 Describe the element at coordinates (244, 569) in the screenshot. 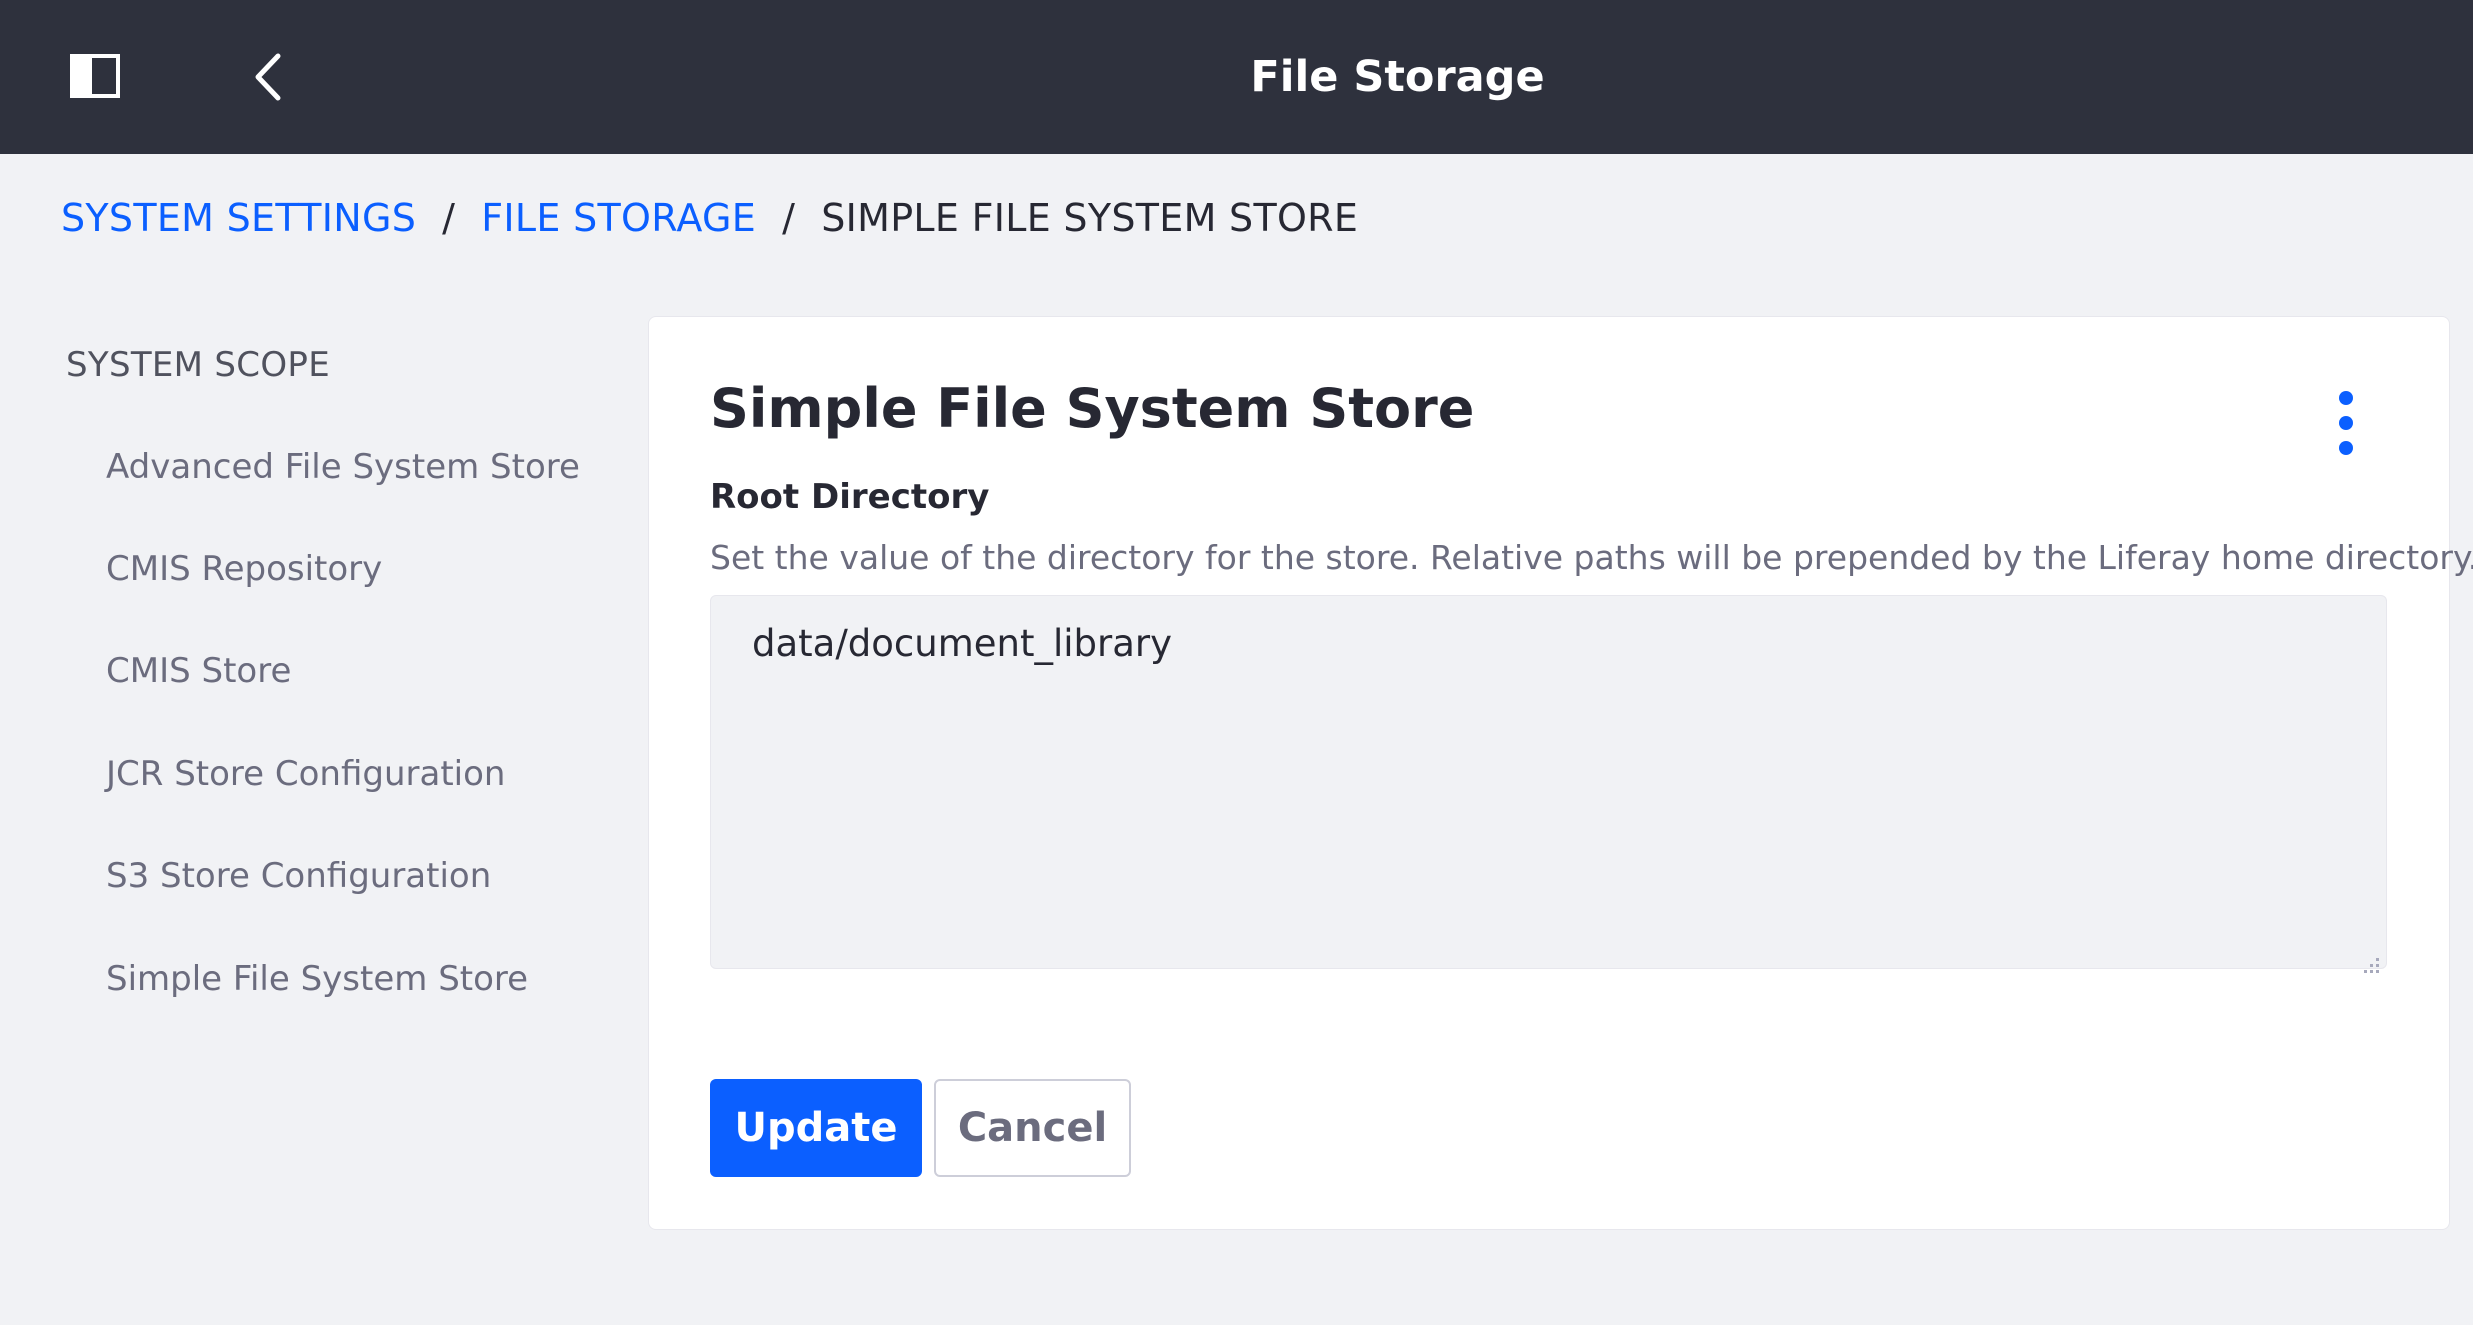

I see `sidebar-item-cmis-repository: CMIS Repository` at that location.